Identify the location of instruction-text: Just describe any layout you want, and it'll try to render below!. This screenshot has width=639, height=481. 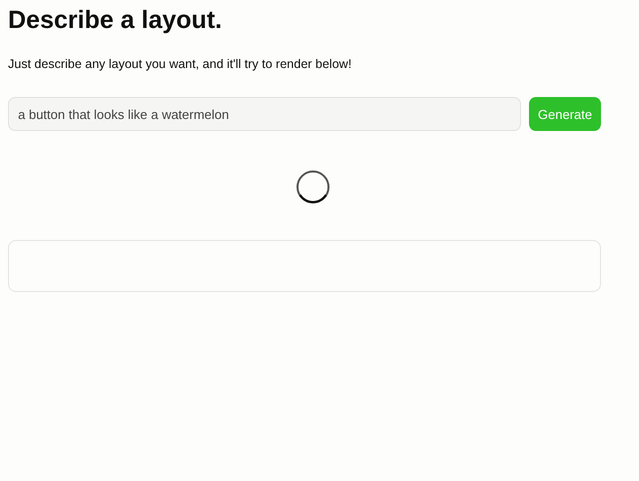
(180, 64).